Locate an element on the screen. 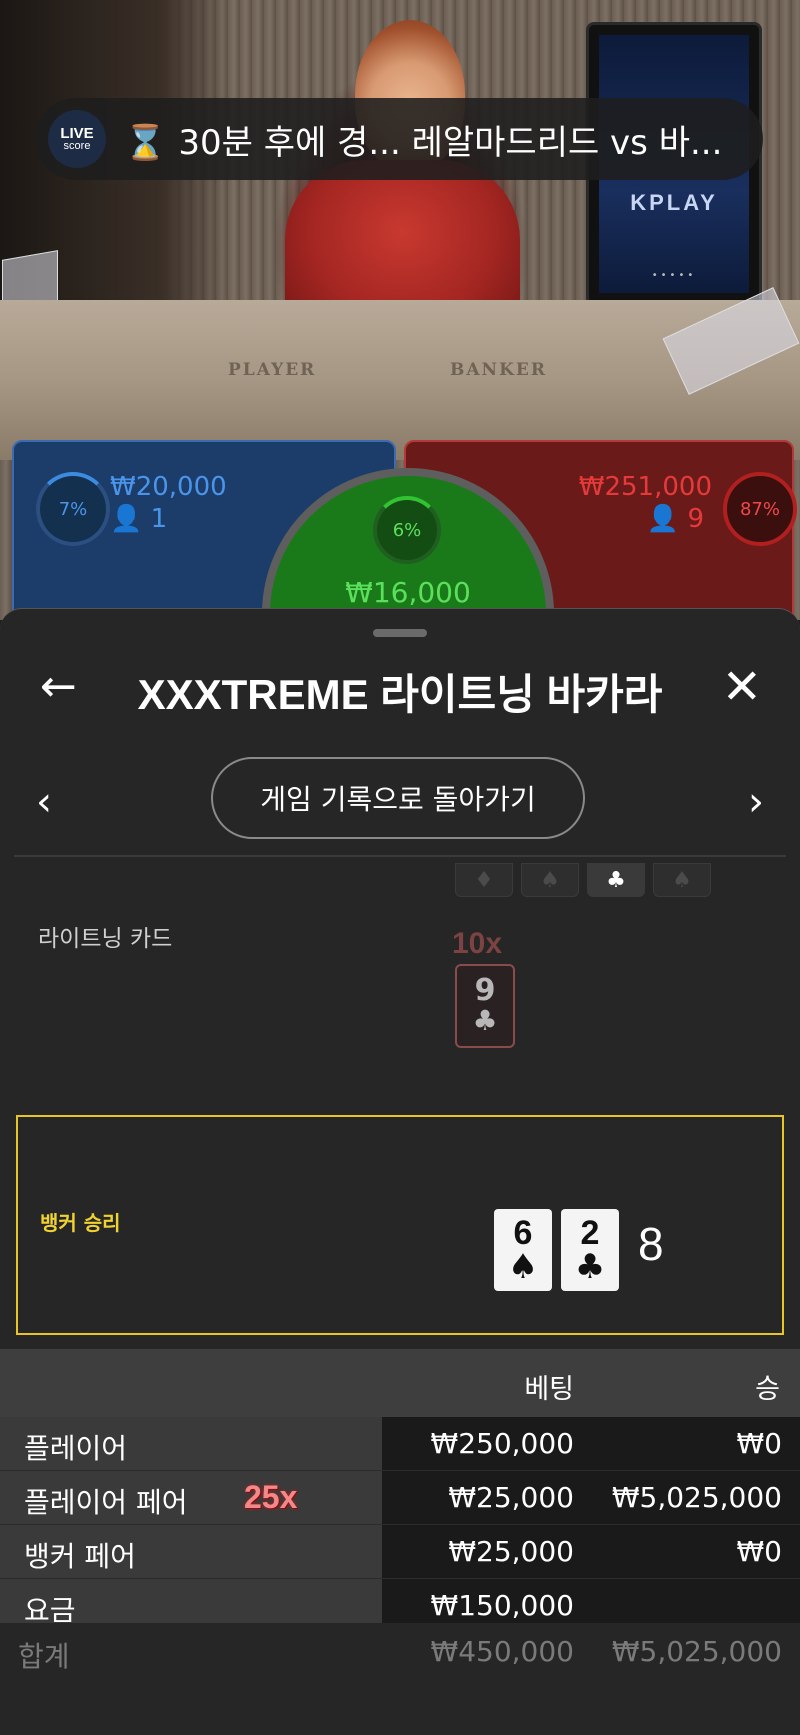 This screenshot has width=800, height=1735. table-row: 뱅커 페어 ₩25,000 ₩0 is located at coordinates (400, 1552).